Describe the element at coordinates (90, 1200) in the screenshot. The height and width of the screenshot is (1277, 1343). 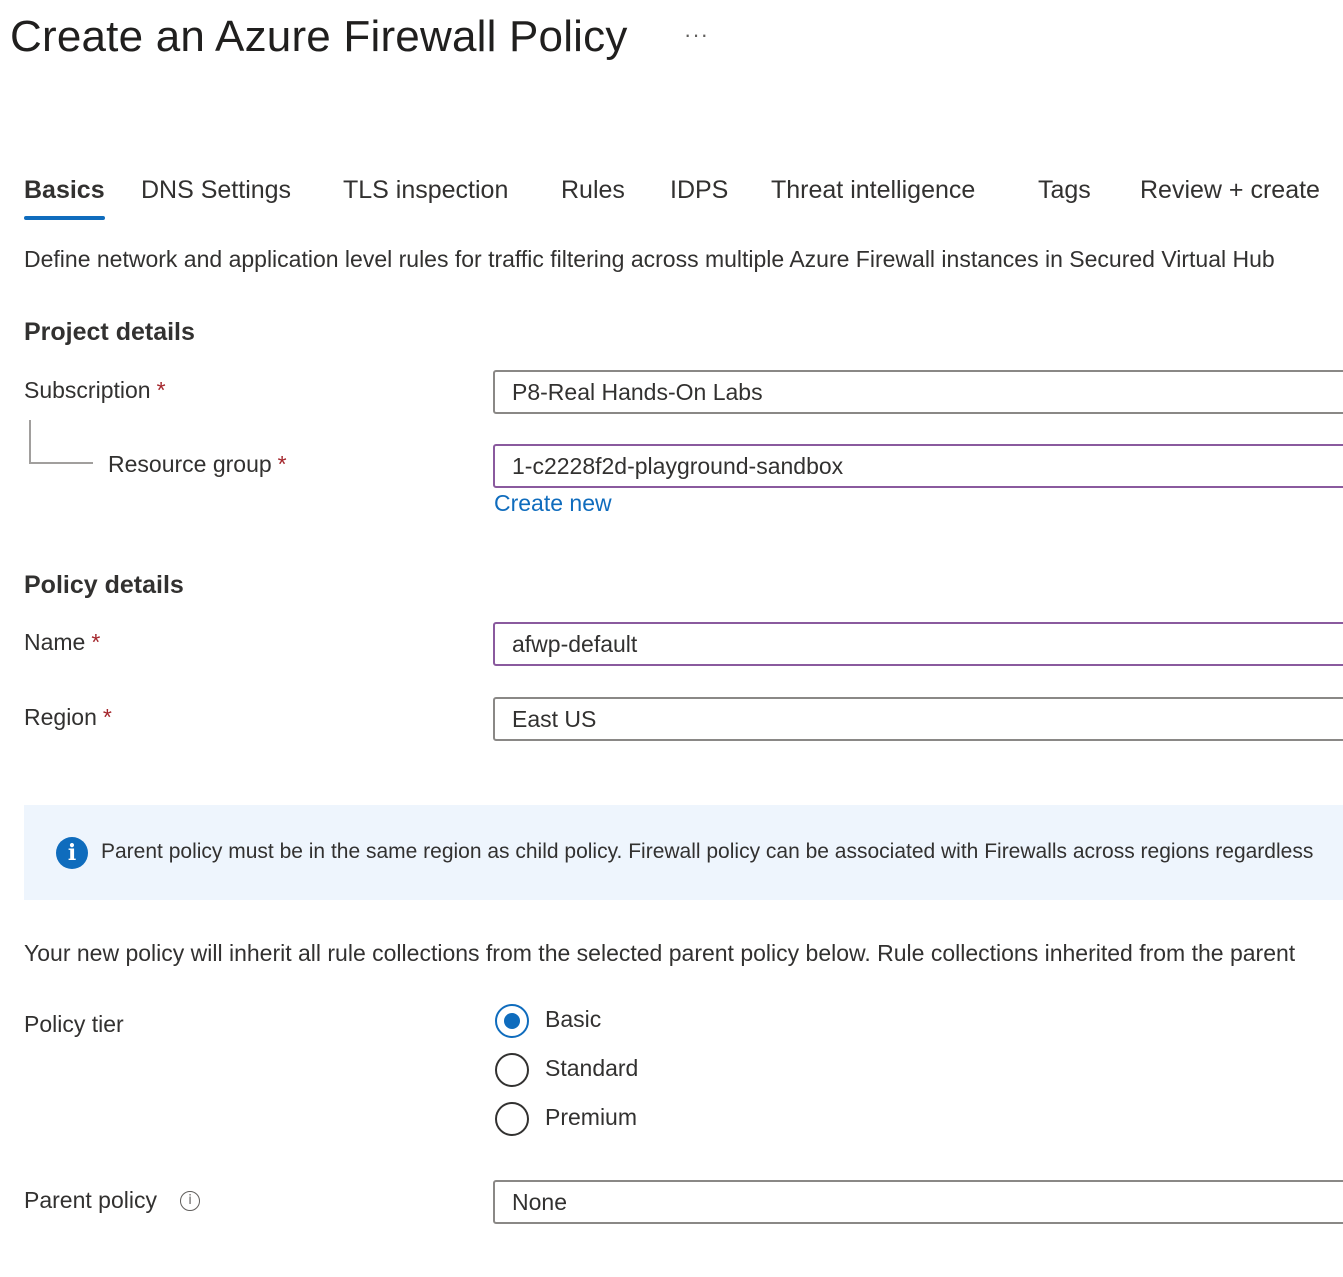
I see `parent-policy-label: Parent policy` at that location.